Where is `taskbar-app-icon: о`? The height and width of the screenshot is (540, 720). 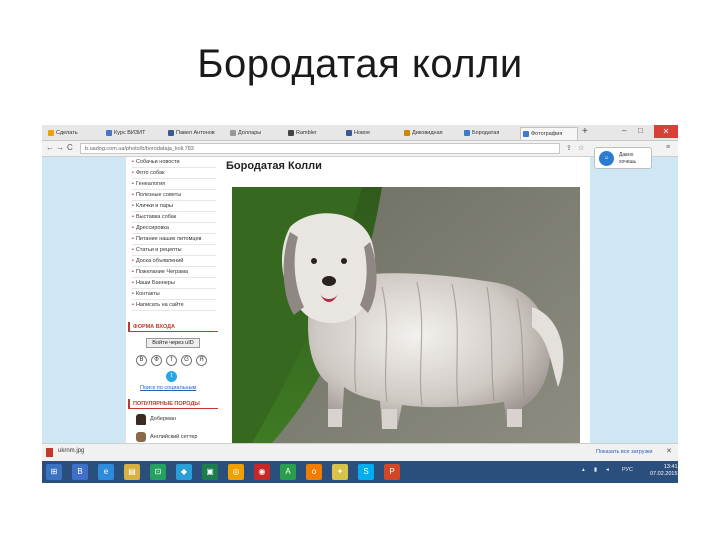
taskbar-app-icon: о is located at coordinates (314, 472).